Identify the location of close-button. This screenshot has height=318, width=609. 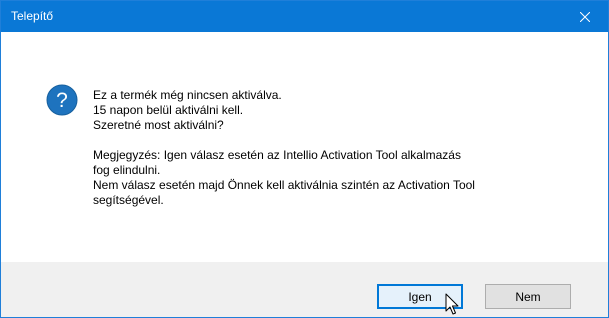
(585, 16).